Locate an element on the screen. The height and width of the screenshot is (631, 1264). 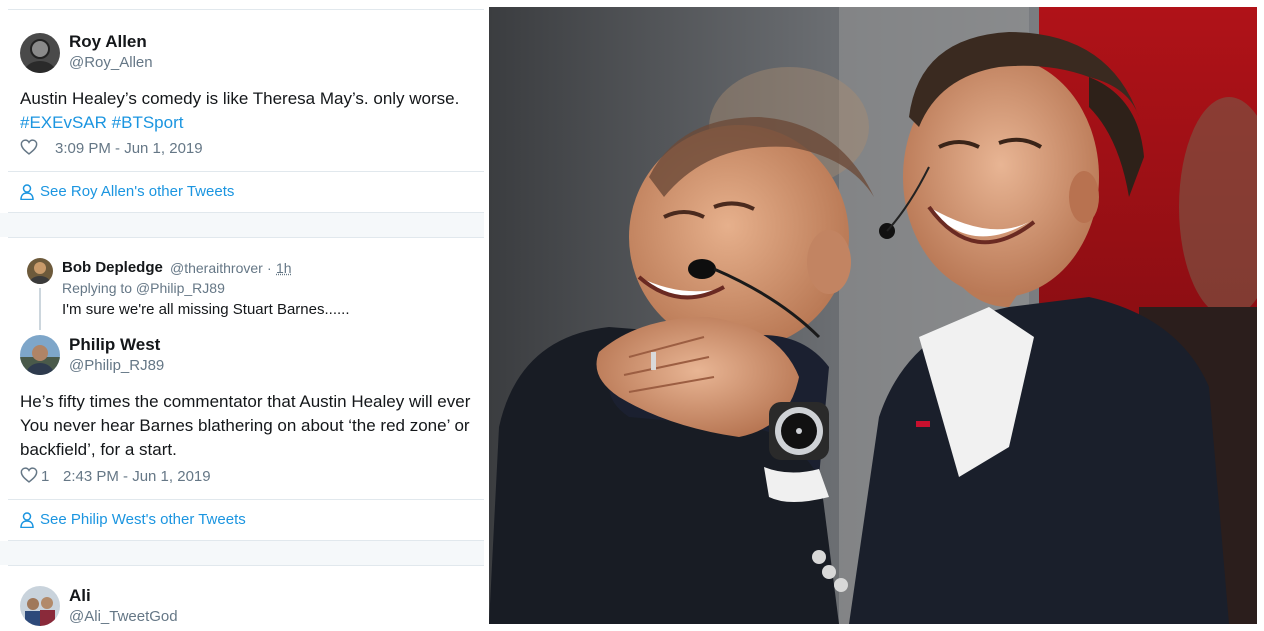
tweet-author-name: Philip West is located at coordinates (114, 345).